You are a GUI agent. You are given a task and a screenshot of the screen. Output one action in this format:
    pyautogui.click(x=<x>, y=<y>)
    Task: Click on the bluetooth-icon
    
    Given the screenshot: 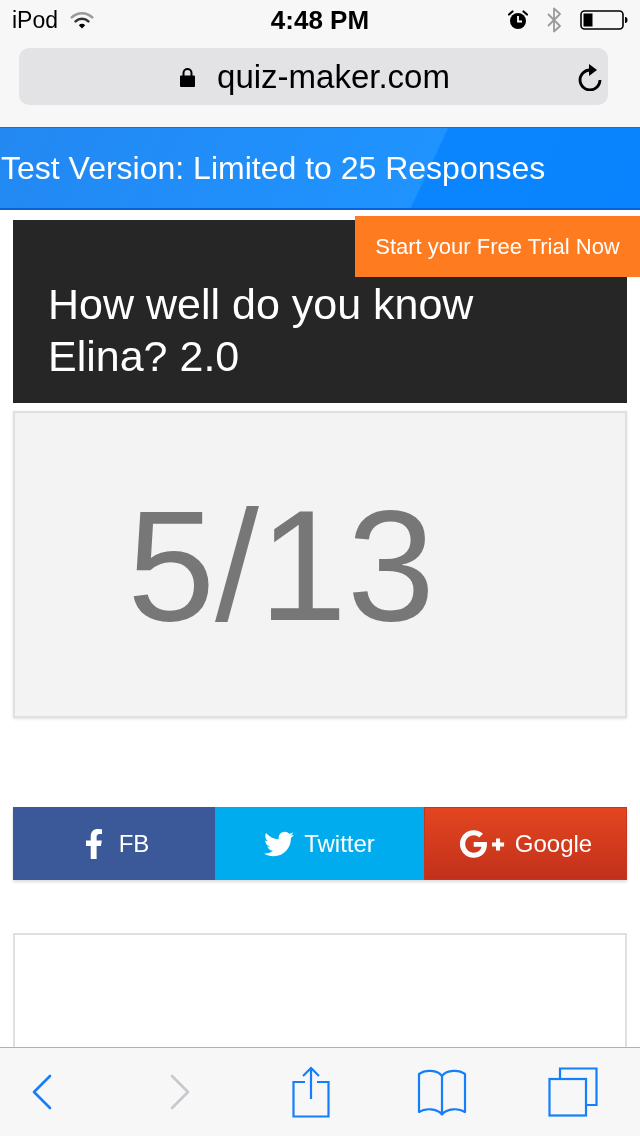 What is the action you would take?
    pyautogui.click(x=554, y=20)
    